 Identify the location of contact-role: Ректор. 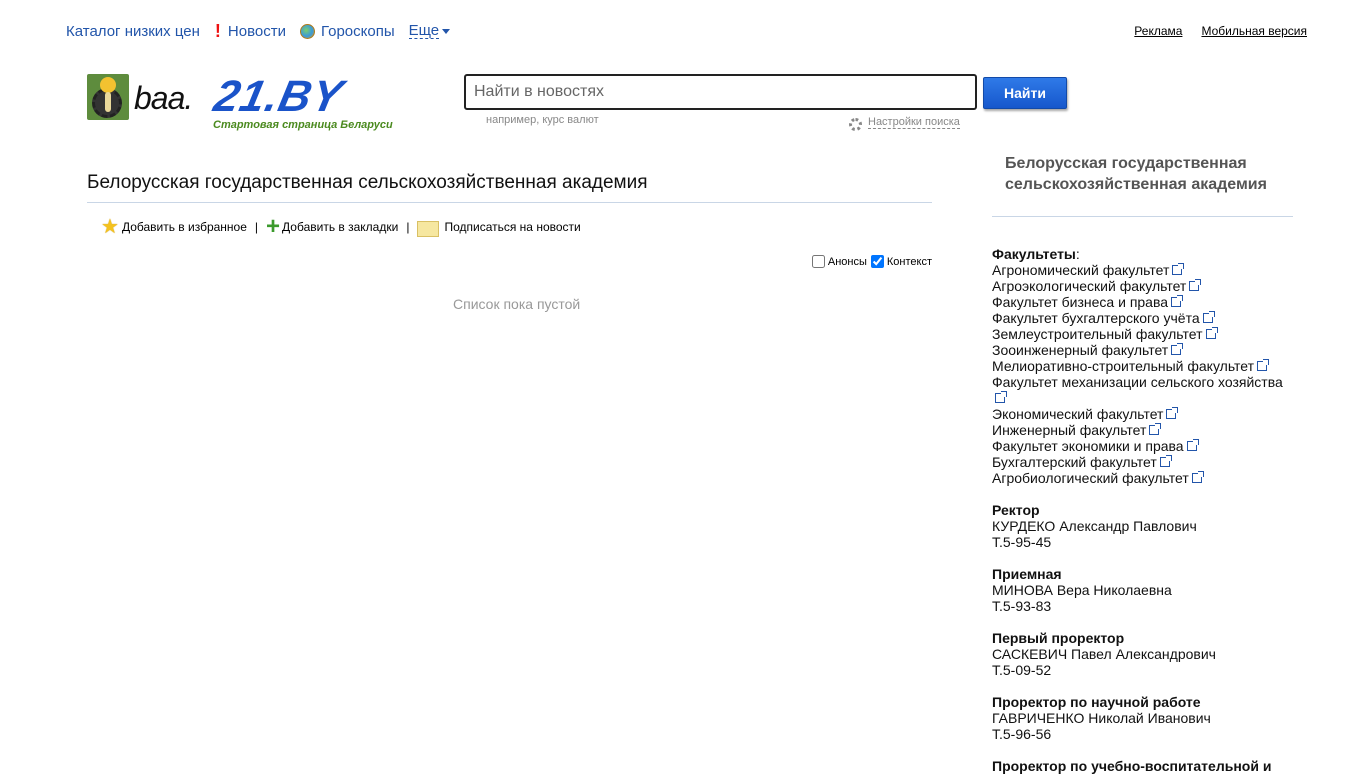
(1016, 510).